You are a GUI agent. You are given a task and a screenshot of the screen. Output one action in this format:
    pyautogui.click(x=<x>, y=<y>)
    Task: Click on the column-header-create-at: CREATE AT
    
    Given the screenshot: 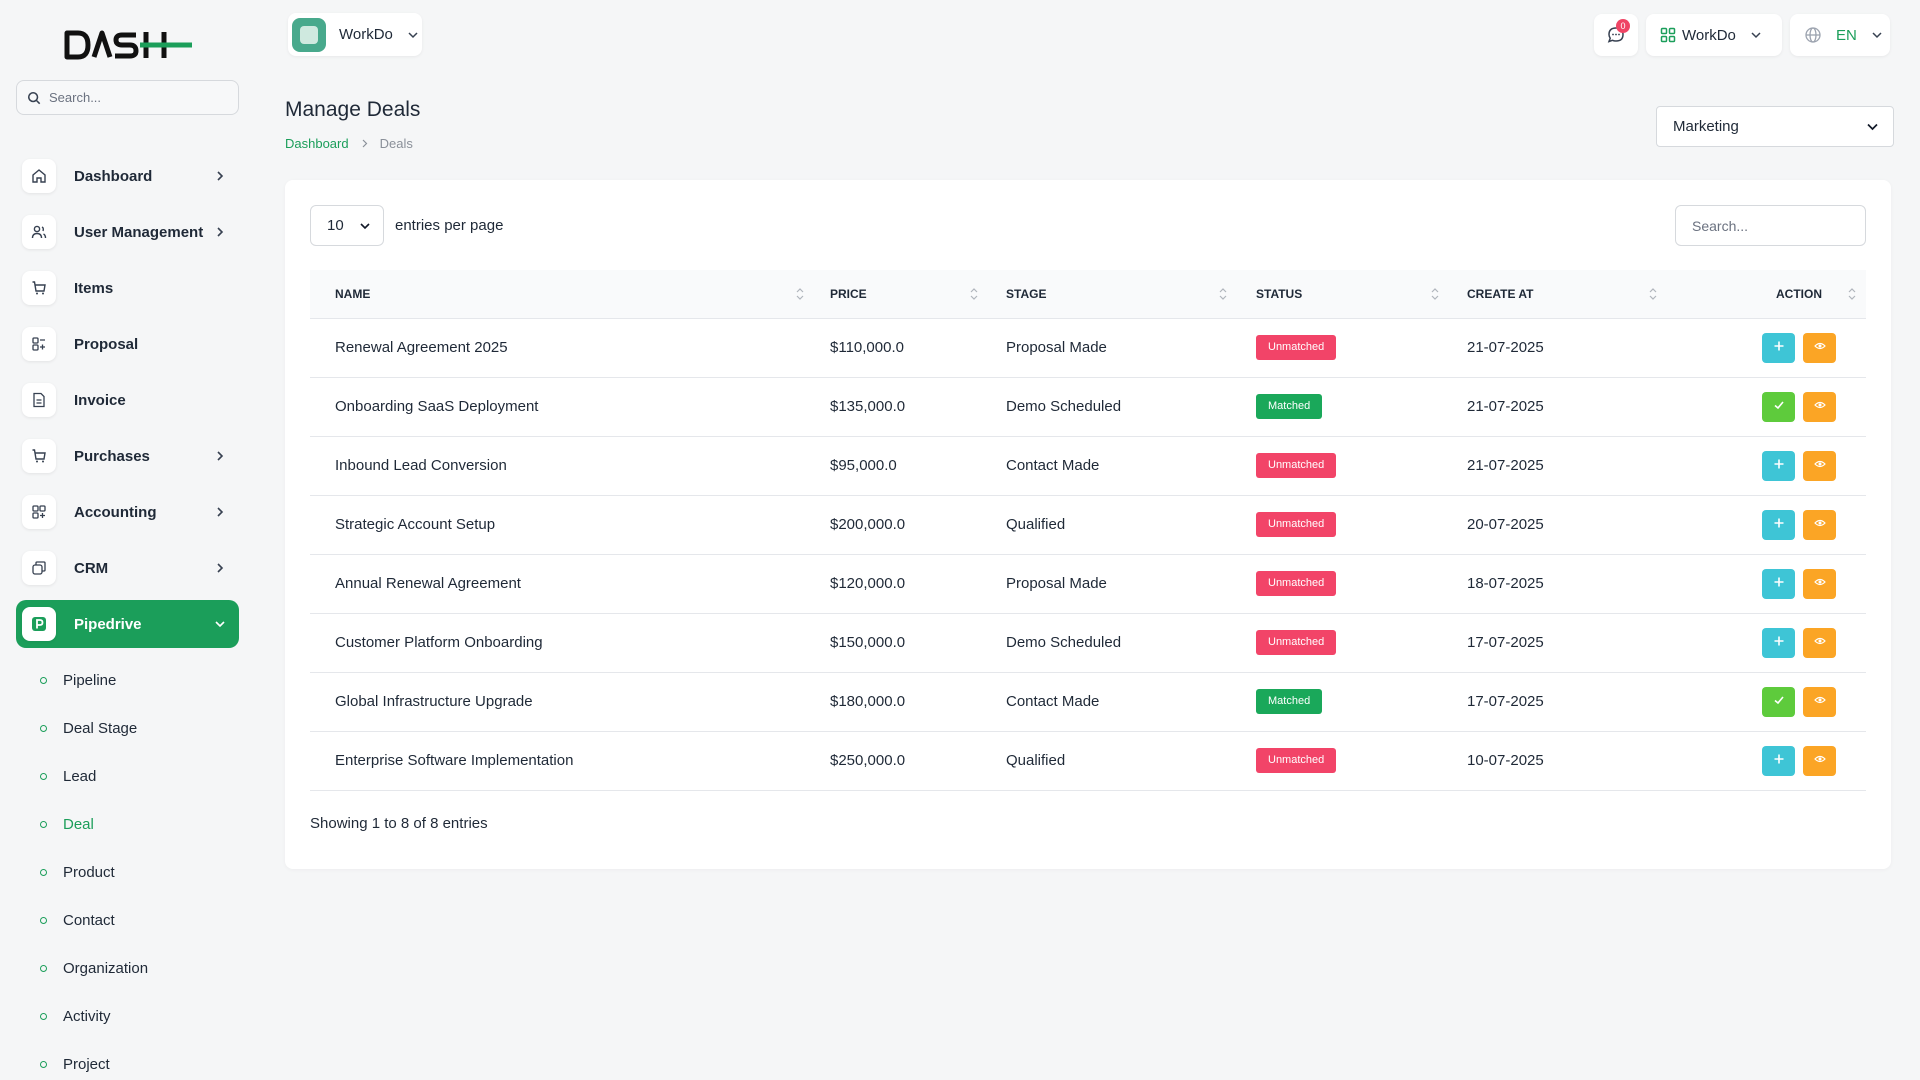 What is the action you would take?
    pyautogui.click(x=1552, y=294)
    